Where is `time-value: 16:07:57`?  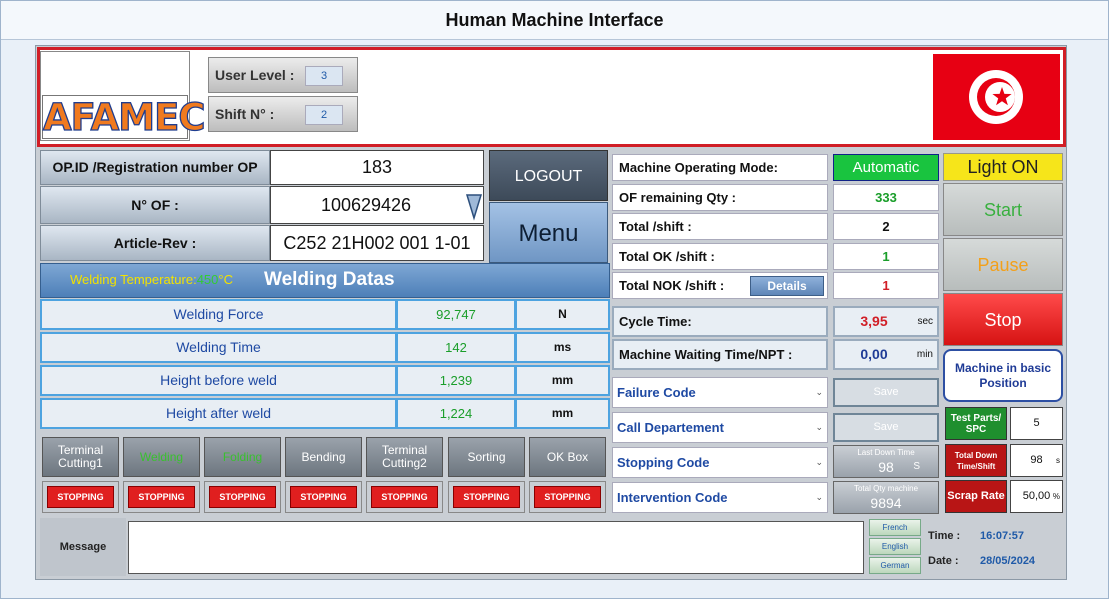 time-value: 16:07:57 is located at coordinates (1002, 536).